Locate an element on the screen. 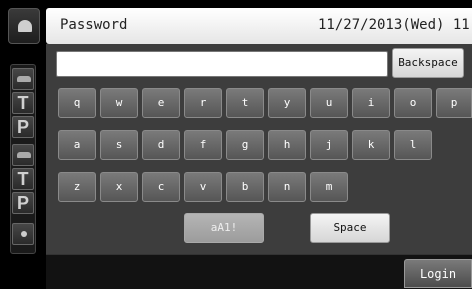  key-x: x is located at coordinates (119, 187).